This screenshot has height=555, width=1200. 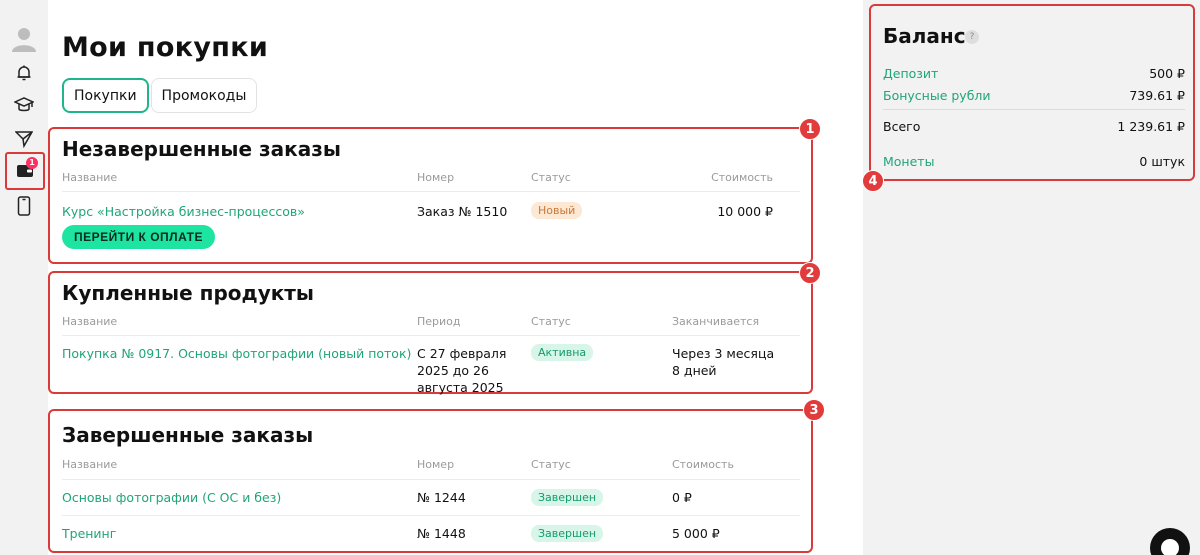 What do you see at coordinates (696, 533) in the screenshot?
I see `order-cost: 5 000 ₽` at bounding box center [696, 533].